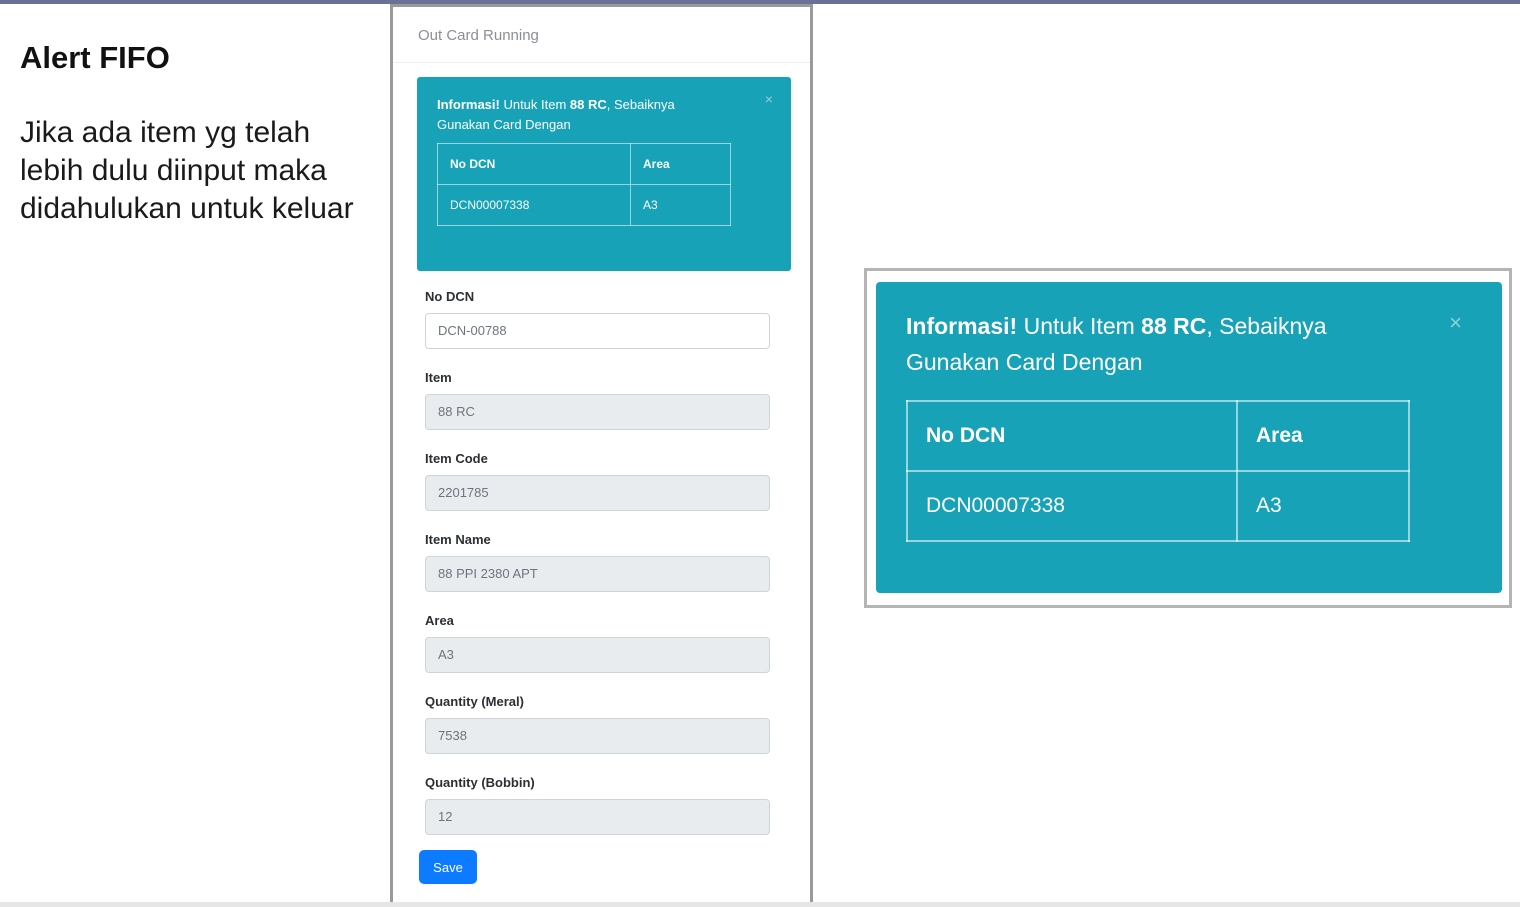 This screenshot has width=1520, height=907. Describe the element at coordinates (439, 620) in the screenshot. I see `field-label: Area` at that location.